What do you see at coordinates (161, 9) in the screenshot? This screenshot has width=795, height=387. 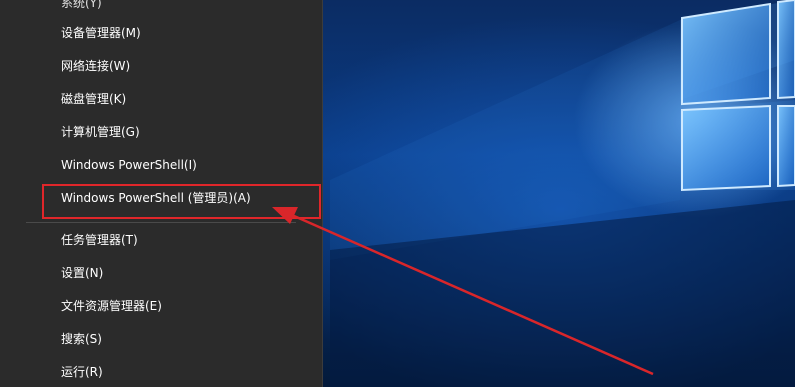 I see `menu-item-system: 系统(Y)` at bounding box center [161, 9].